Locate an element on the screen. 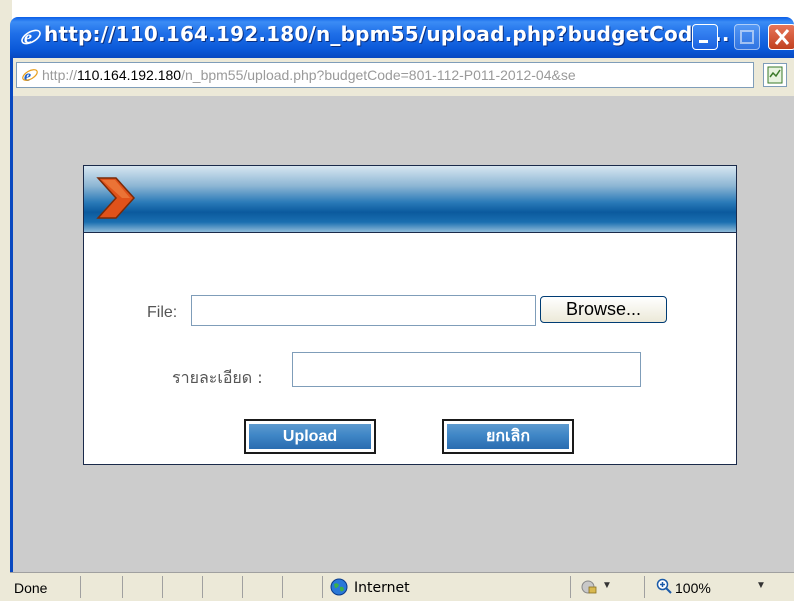 The width and height of the screenshot is (794, 601). zoom-level: 100% is located at coordinates (693, 588).